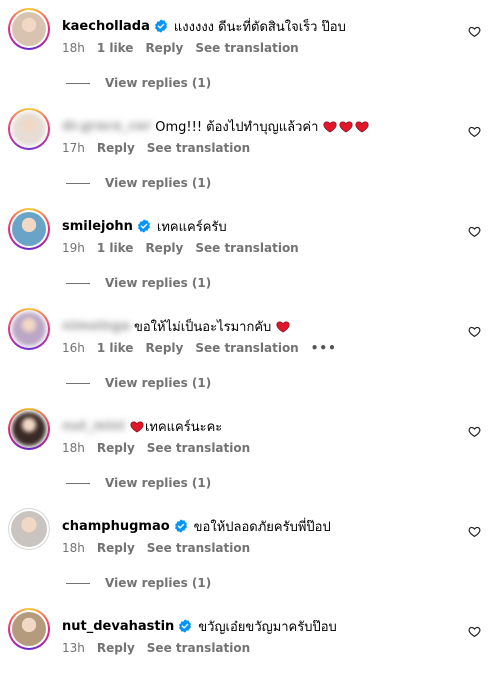  What do you see at coordinates (118, 626) in the screenshot?
I see `username-link: nut_devahastin` at bounding box center [118, 626].